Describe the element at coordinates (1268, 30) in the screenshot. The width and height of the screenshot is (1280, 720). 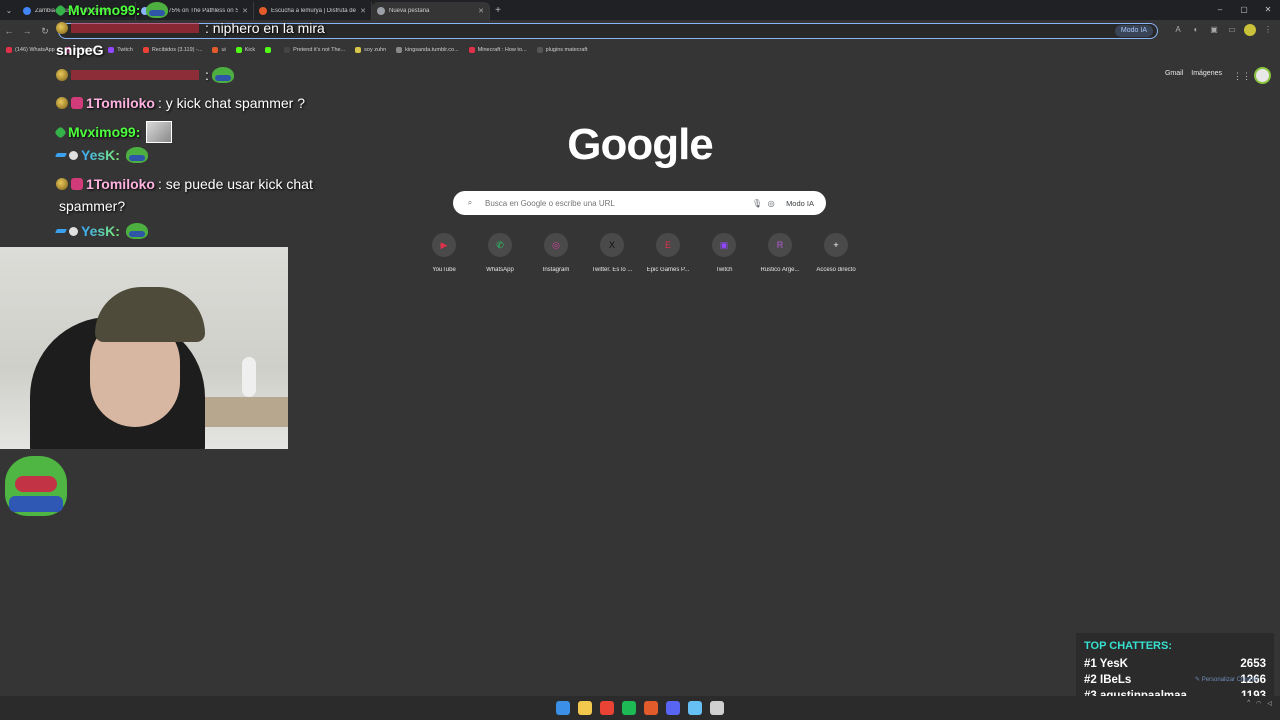
I see `menu-icon: ⋮` at that location.